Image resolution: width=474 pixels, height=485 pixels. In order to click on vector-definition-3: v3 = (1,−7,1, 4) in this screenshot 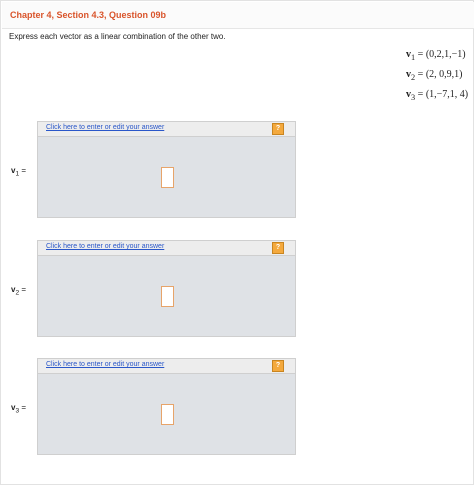, I will do `click(437, 95)`.